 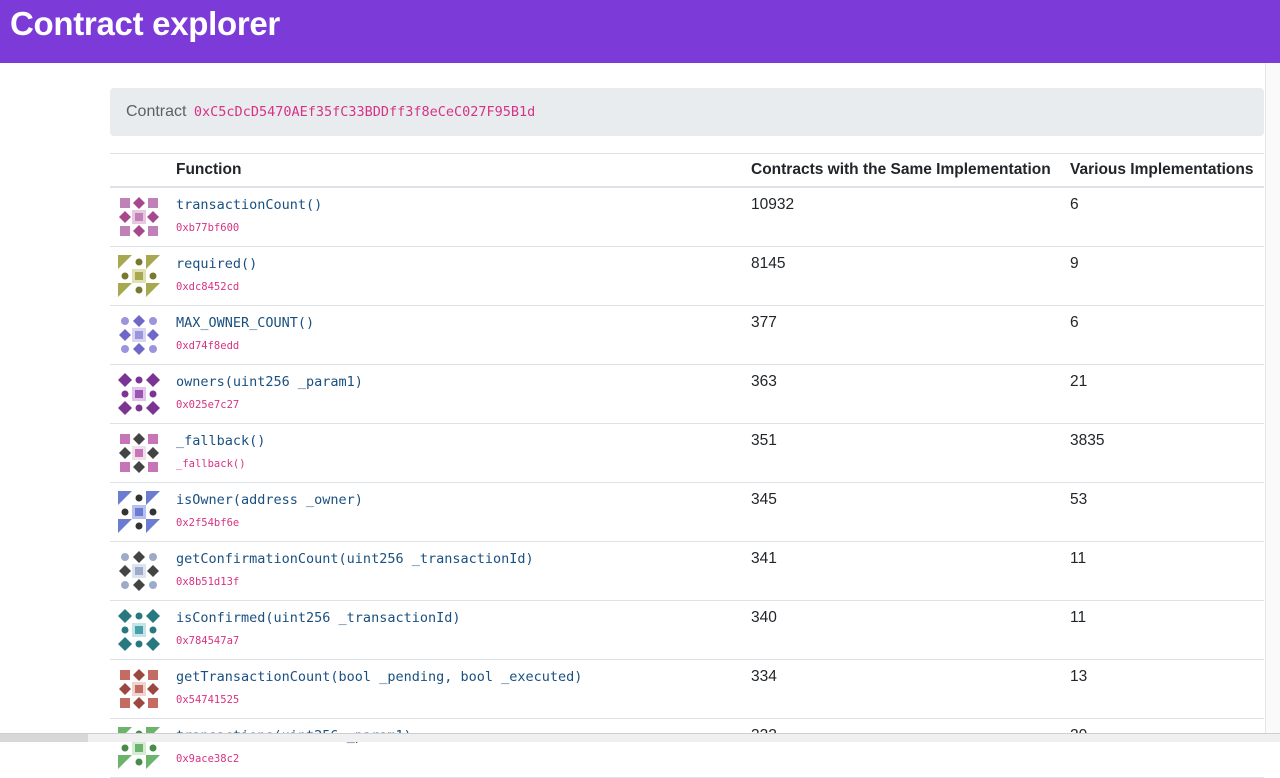 I want to click on function-selector: 0xd74f8edd, so click(x=208, y=346).